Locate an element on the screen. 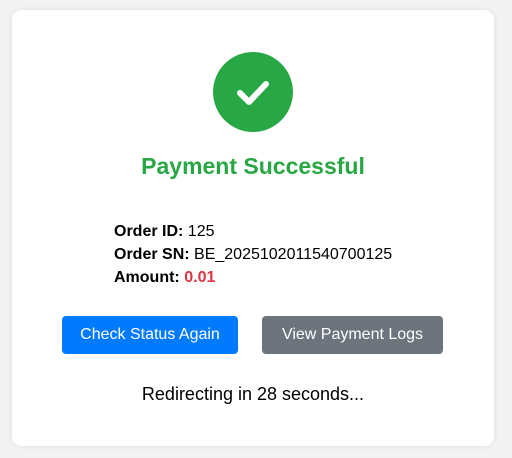 The width and height of the screenshot is (512, 458). order-id-row: Order ID: 125 is located at coordinates (253, 231).